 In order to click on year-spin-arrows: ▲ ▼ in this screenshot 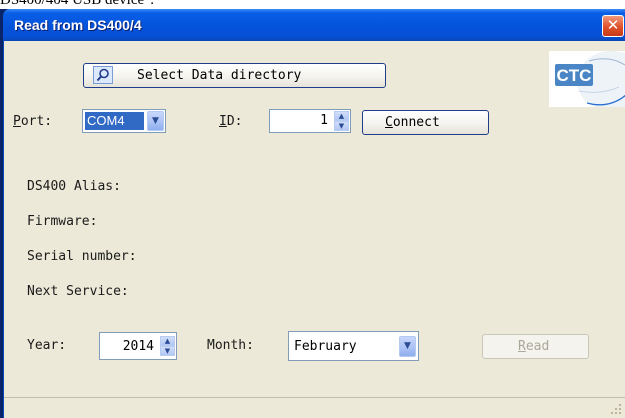, I will do `click(167, 346)`.